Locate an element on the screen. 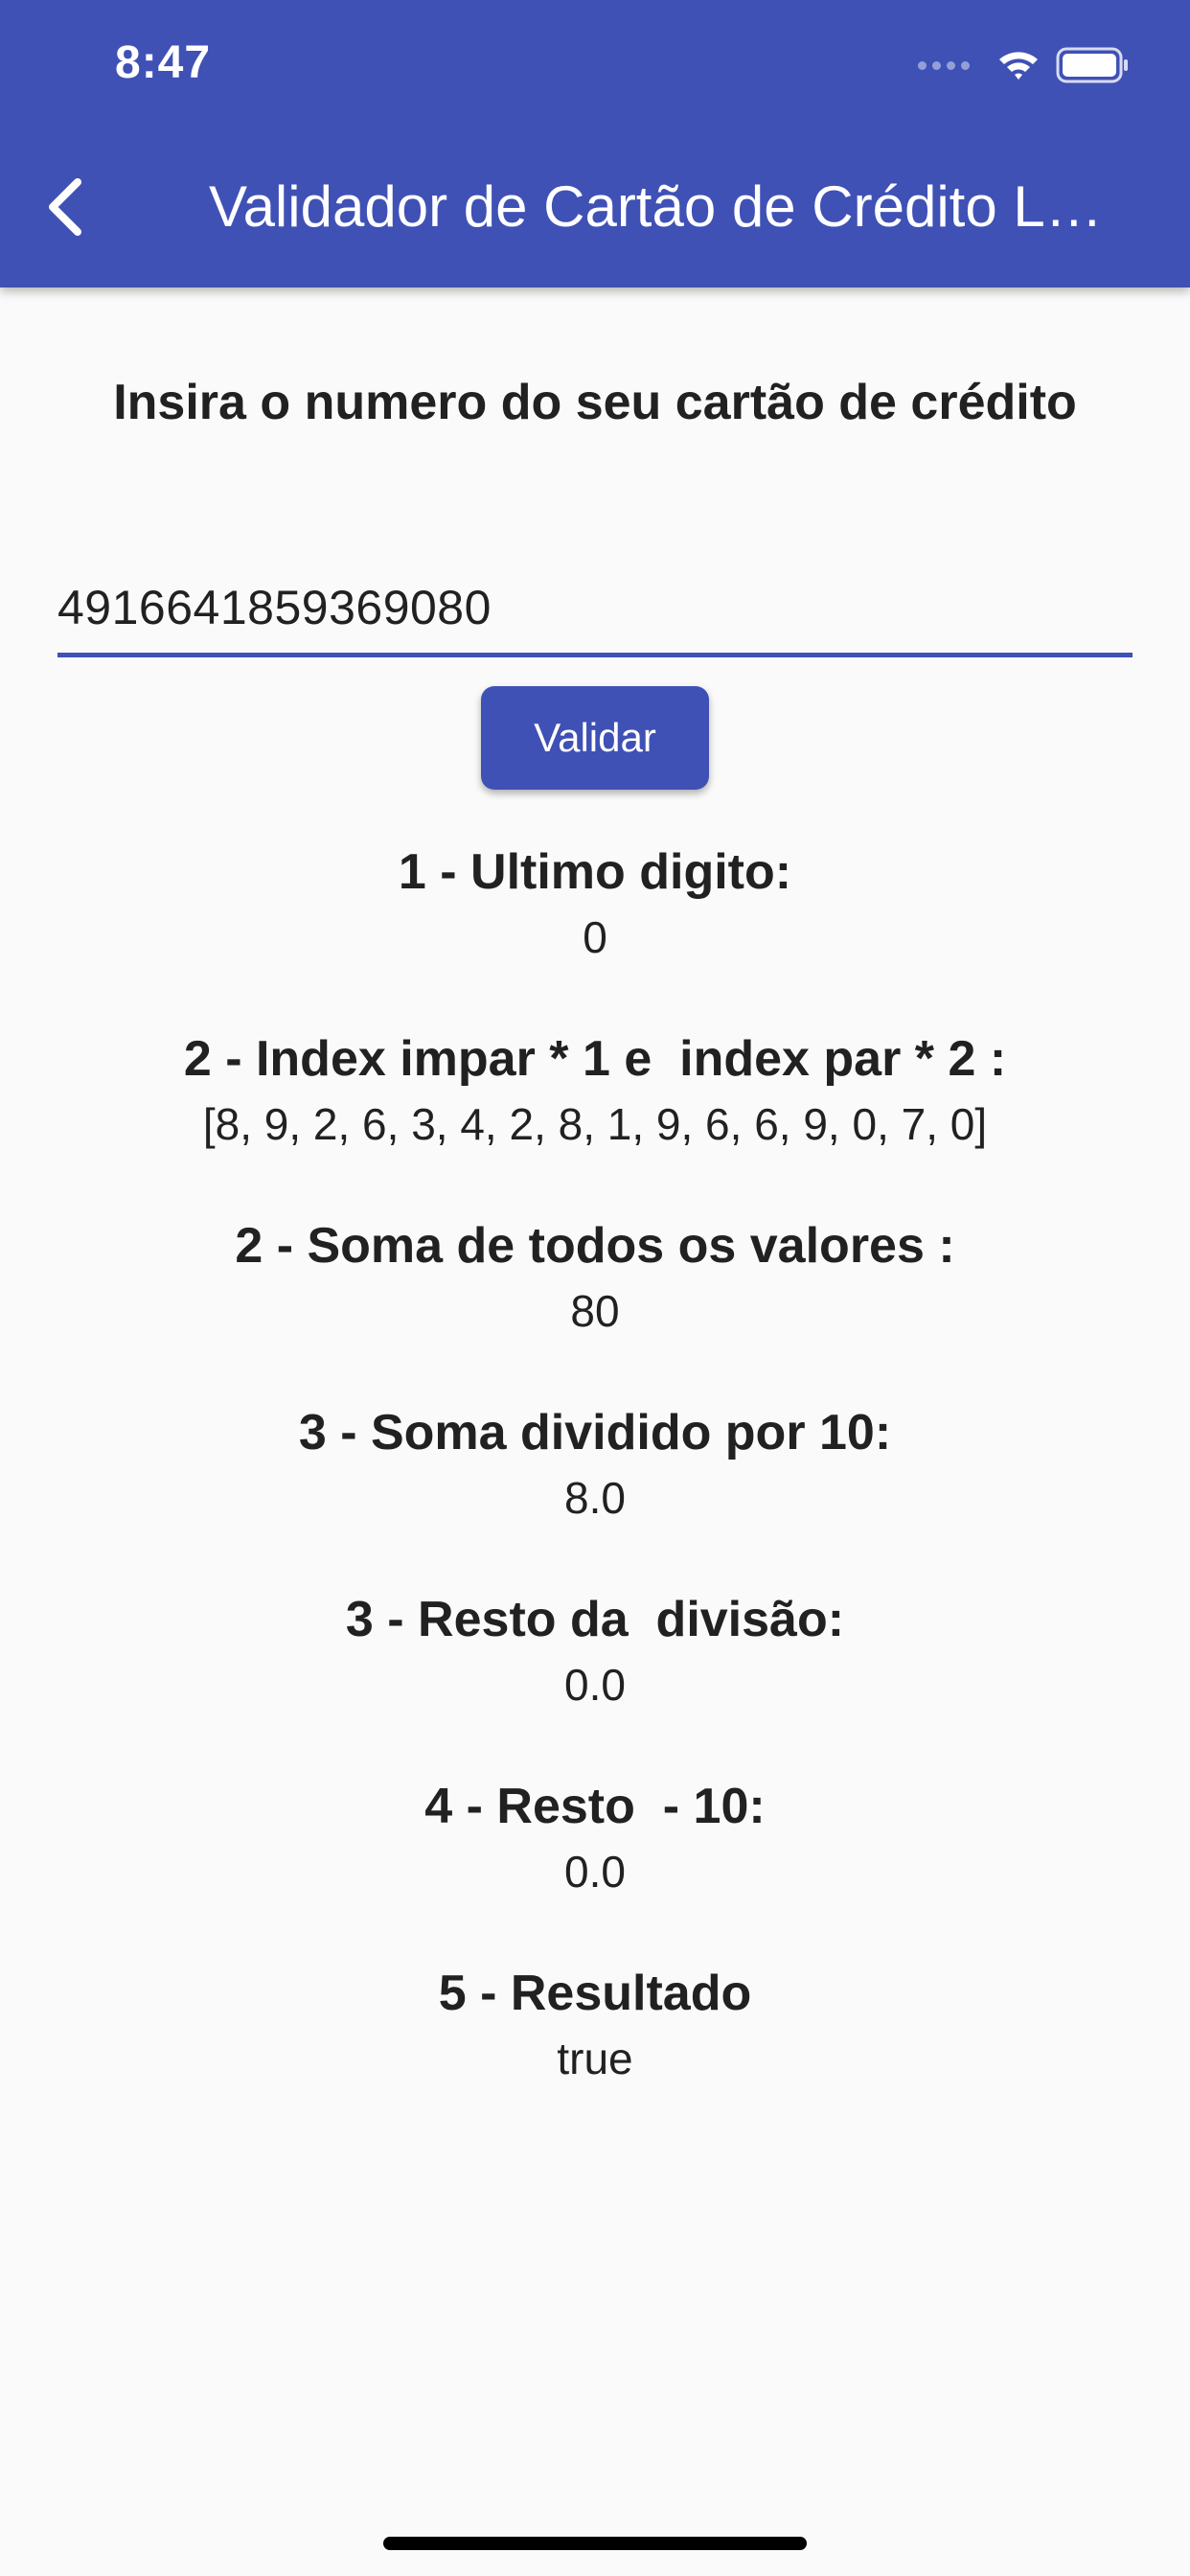 The height and width of the screenshot is (2576, 1190). result-last-digit: 1 - Ultimo digito: 0 is located at coordinates (595, 933).